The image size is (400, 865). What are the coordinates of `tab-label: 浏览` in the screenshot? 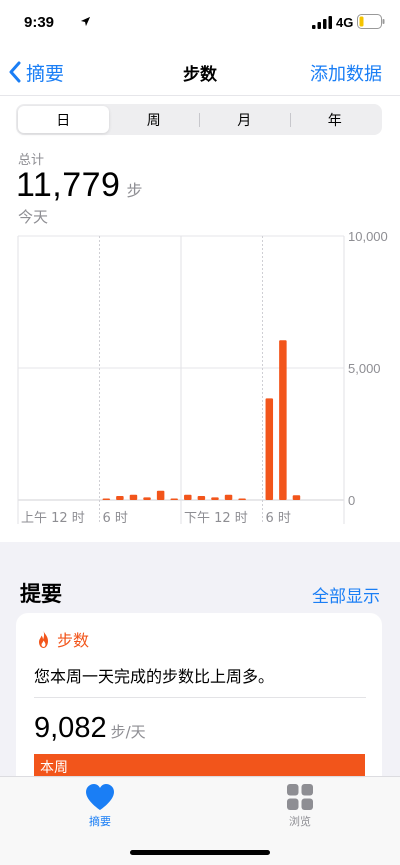 It's located at (300, 821).